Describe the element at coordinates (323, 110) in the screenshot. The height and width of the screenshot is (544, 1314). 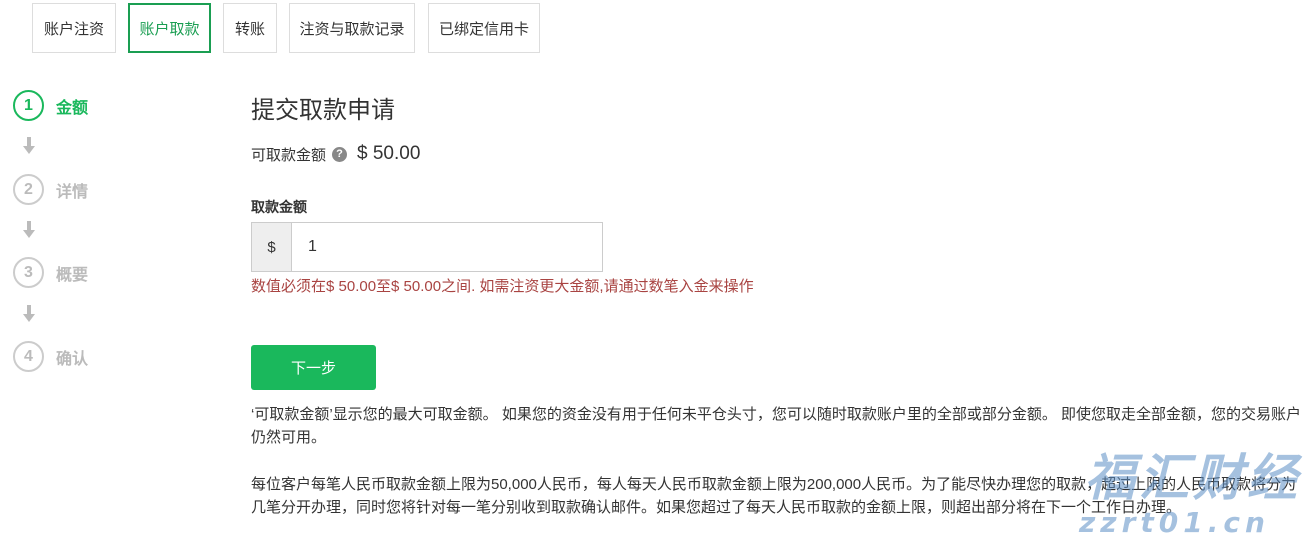
I see `page-title: 提交取款申请` at that location.